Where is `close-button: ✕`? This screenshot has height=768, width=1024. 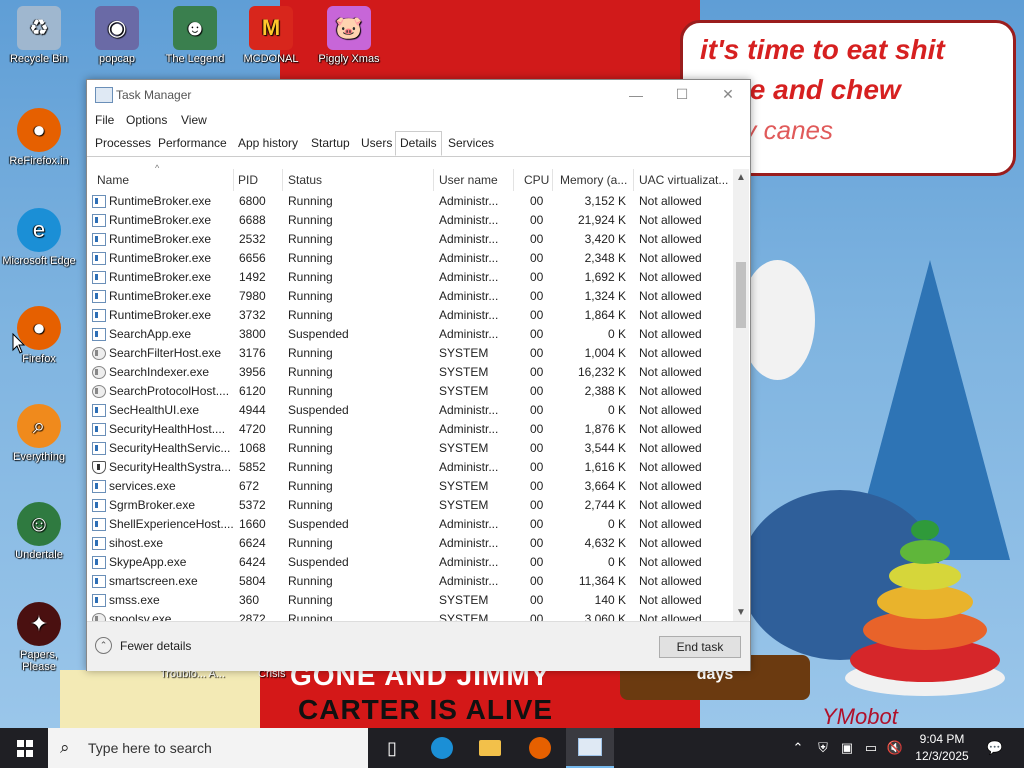 close-button: ✕ is located at coordinates (728, 94).